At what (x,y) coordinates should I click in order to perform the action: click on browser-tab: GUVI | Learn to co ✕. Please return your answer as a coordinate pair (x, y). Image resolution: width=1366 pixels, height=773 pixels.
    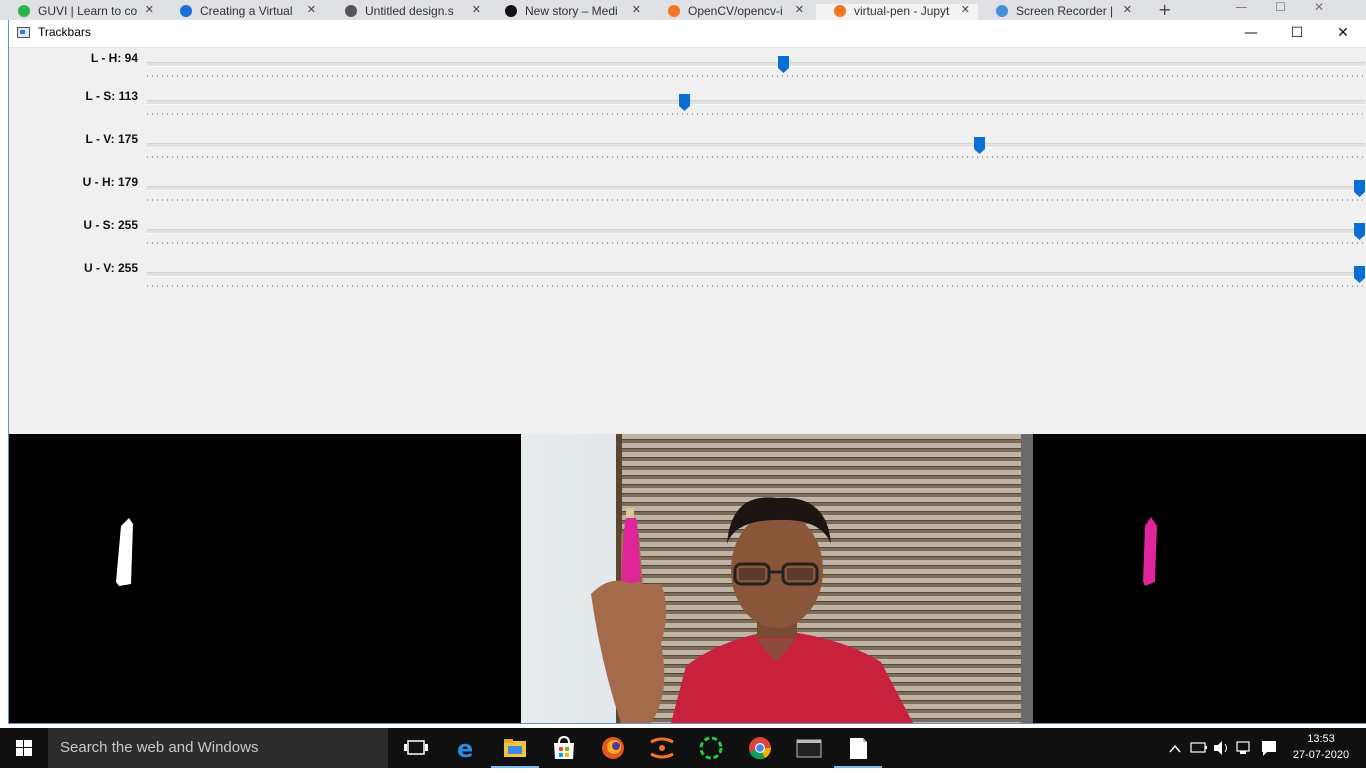
    Looking at the image, I should click on (81, 12).